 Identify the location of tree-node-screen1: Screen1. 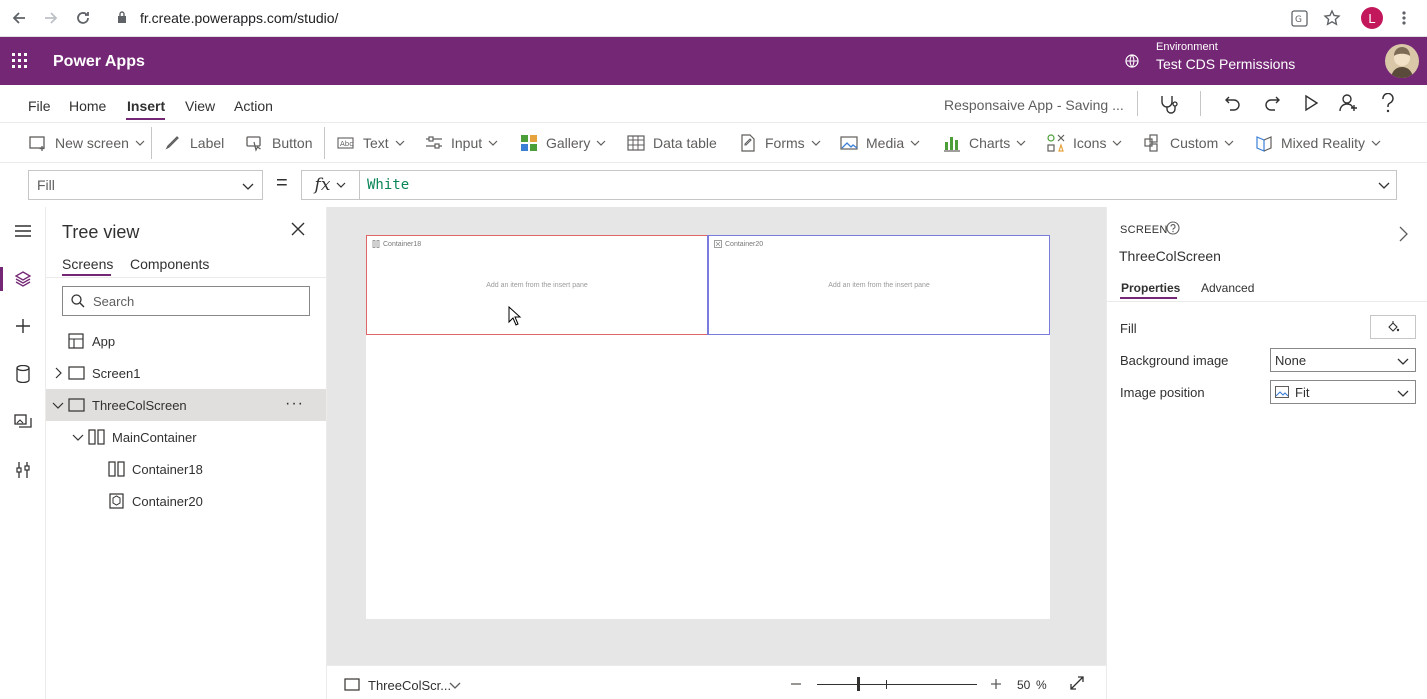
(186, 373).